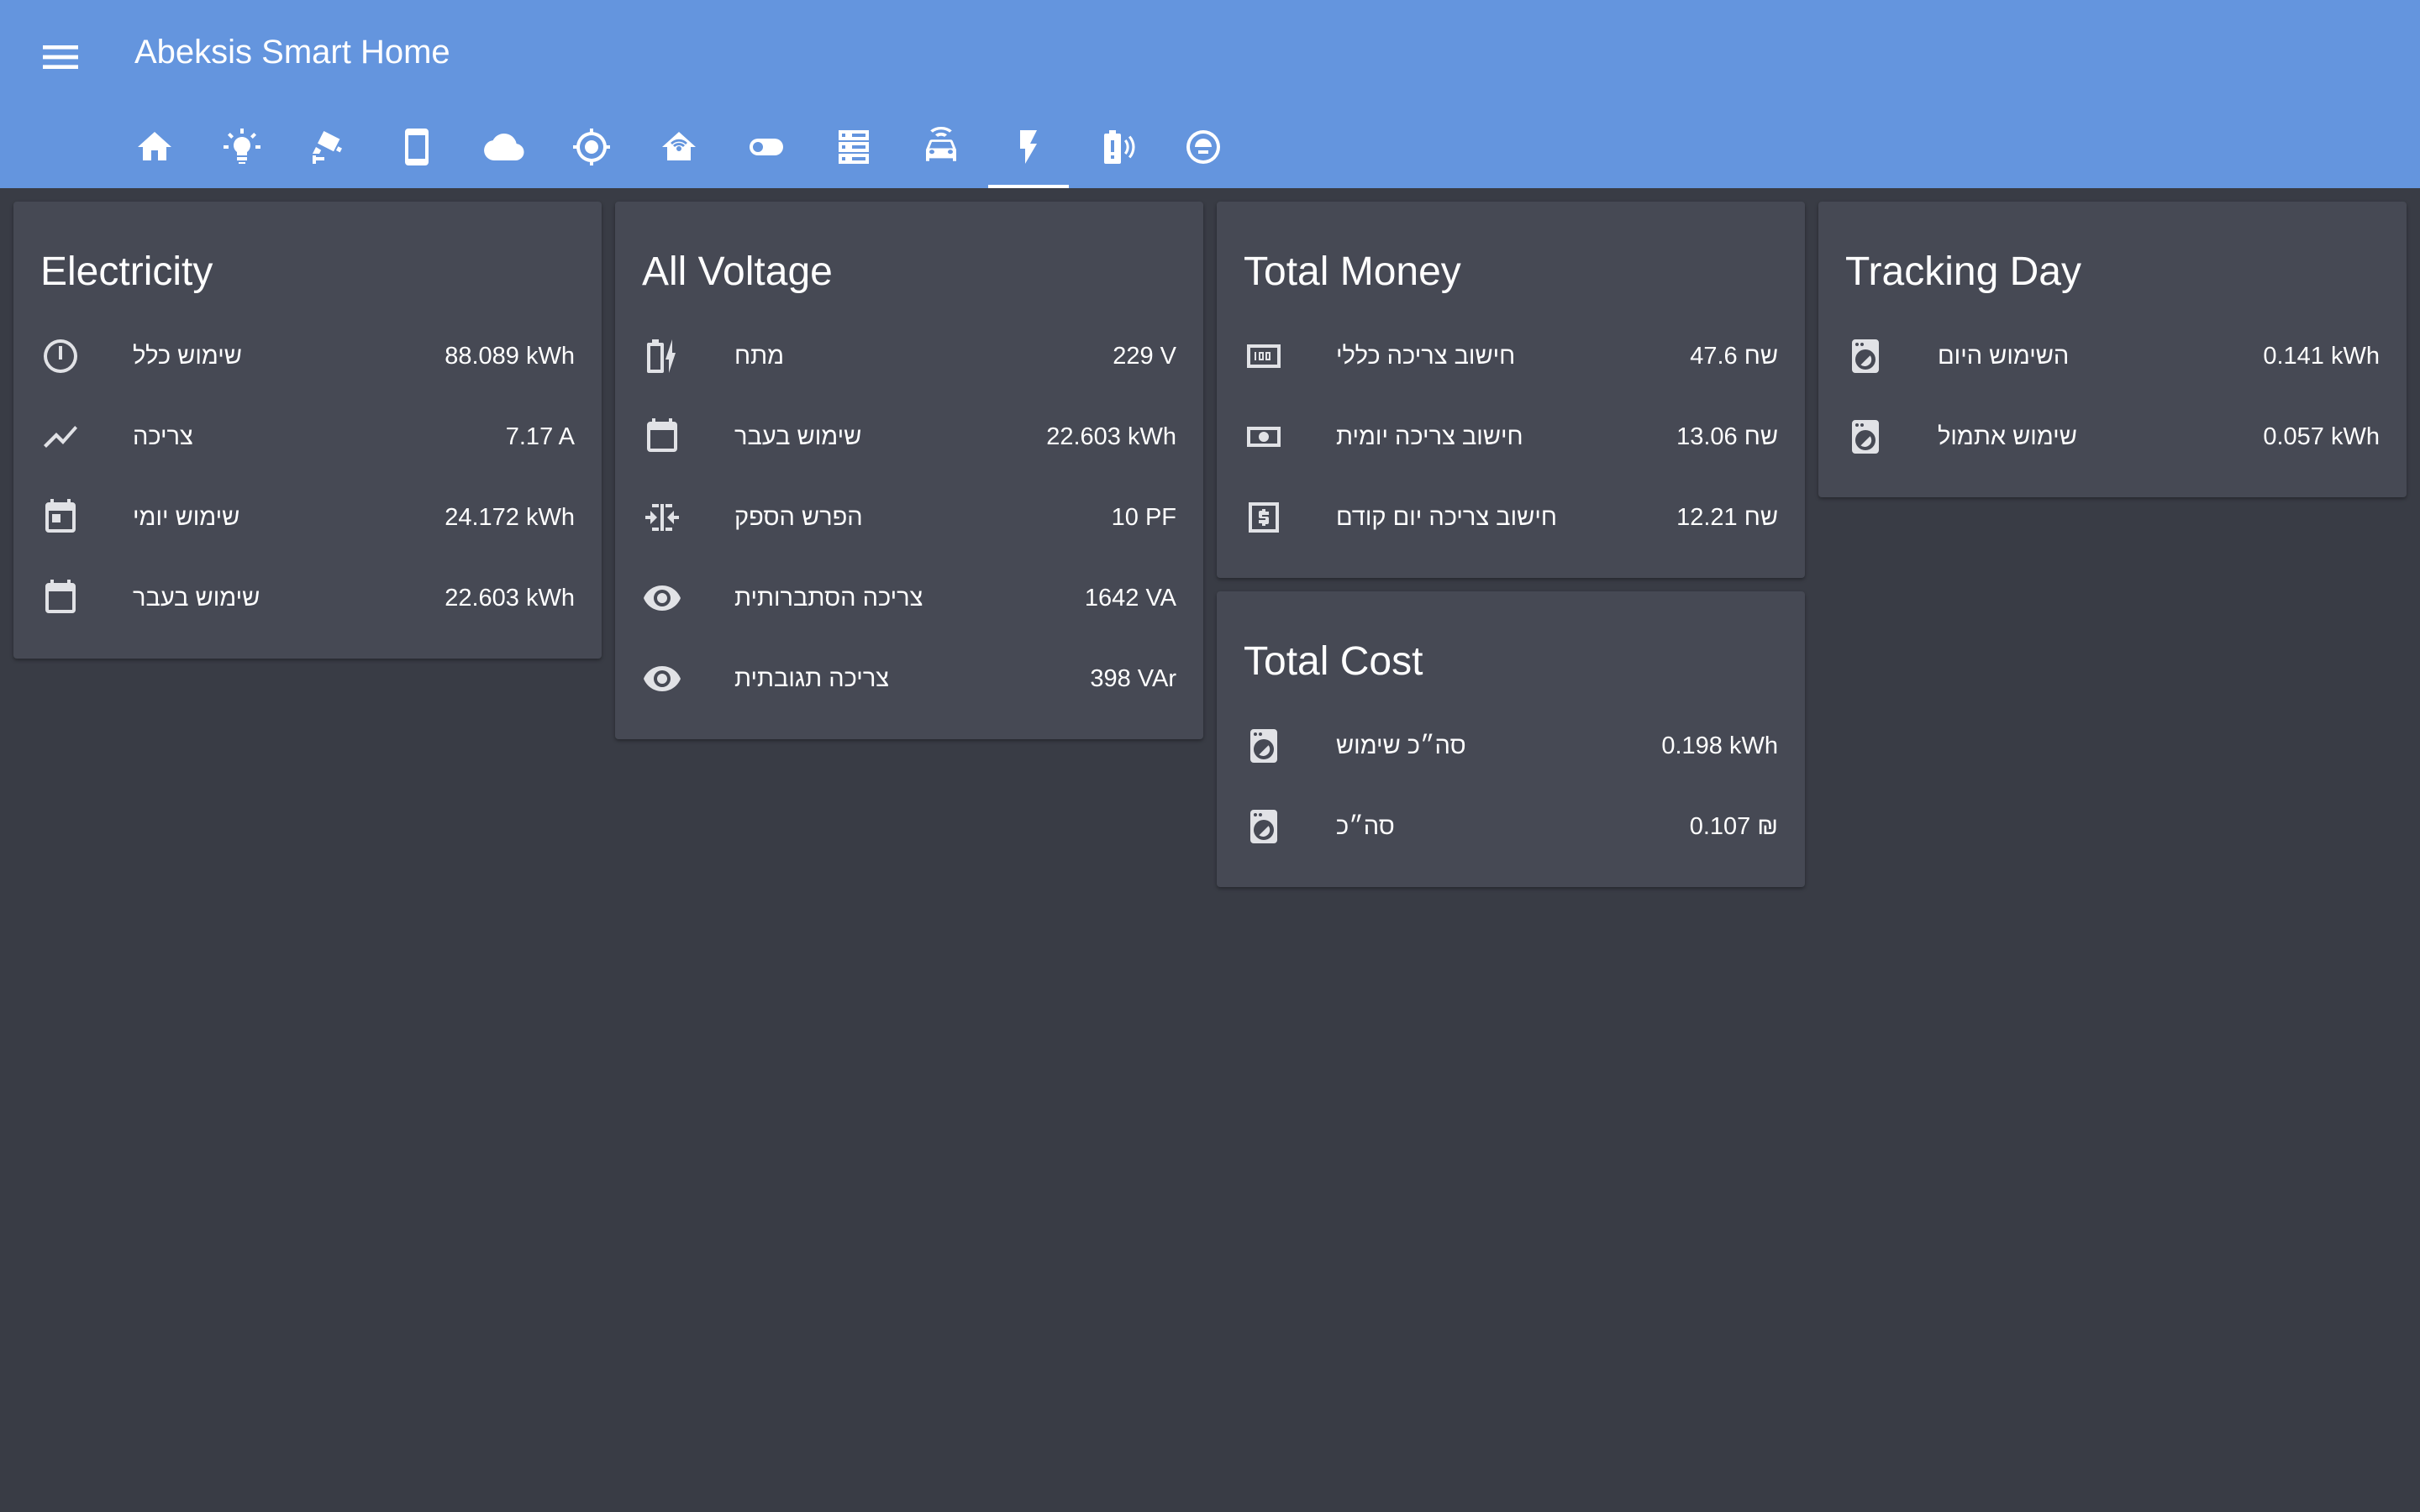 This screenshot has width=2420, height=1512. What do you see at coordinates (1028, 147) in the screenshot?
I see `flash-icon` at bounding box center [1028, 147].